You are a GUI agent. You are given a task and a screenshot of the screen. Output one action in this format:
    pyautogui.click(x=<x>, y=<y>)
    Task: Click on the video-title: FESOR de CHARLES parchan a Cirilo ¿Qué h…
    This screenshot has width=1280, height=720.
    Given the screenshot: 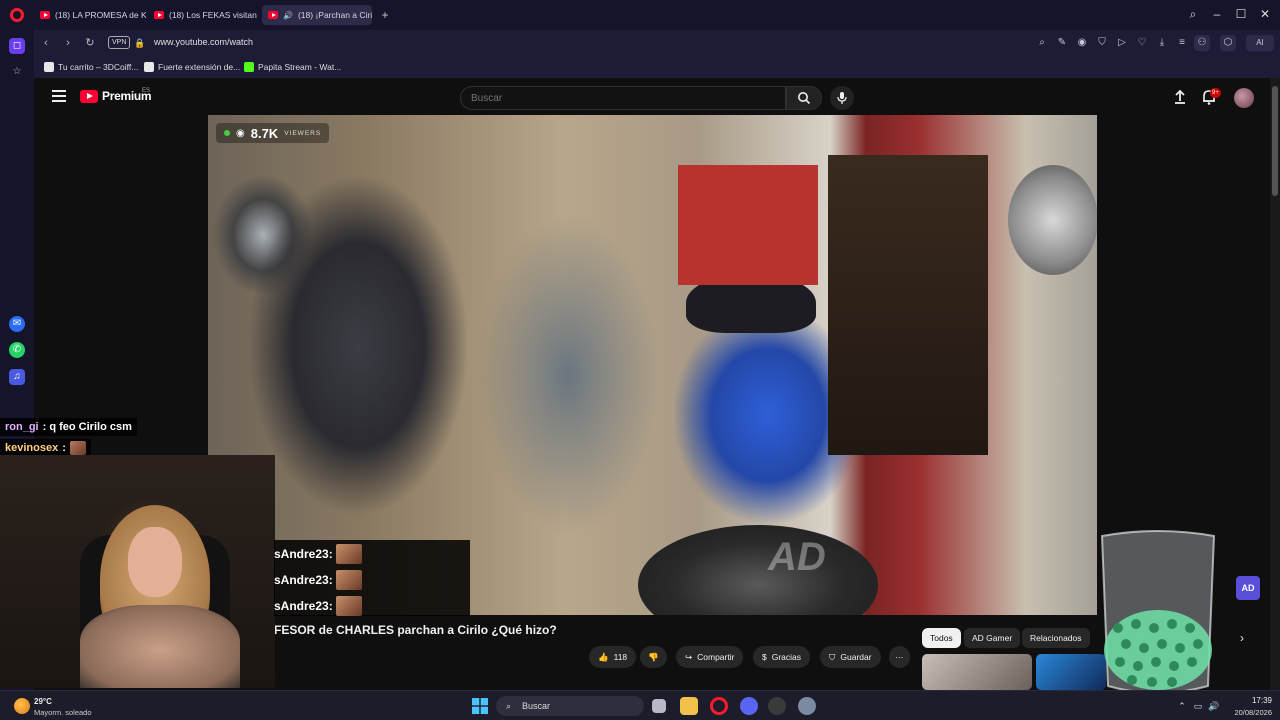 What is the action you would take?
    pyautogui.click(x=415, y=630)
    